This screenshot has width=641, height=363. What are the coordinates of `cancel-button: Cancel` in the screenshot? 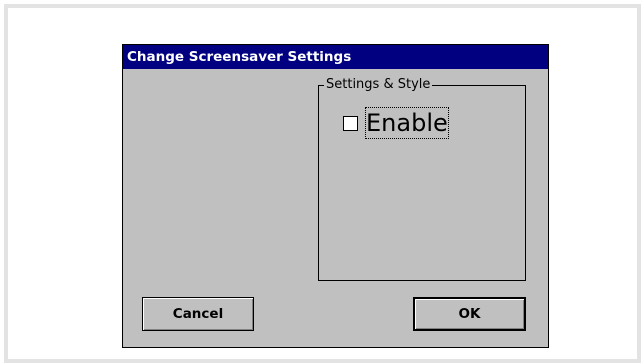 It's located at (198, 314).